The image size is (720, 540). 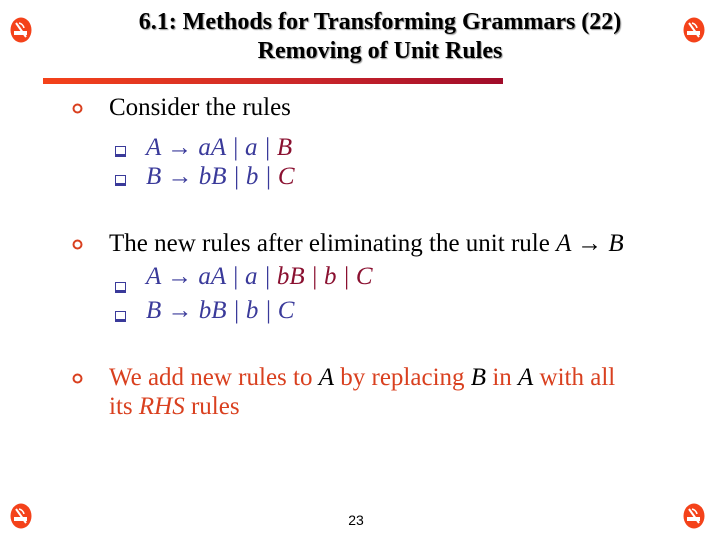 I want to click on title-line-2: Removing of Unit Rules, so click(x=380, y=51).